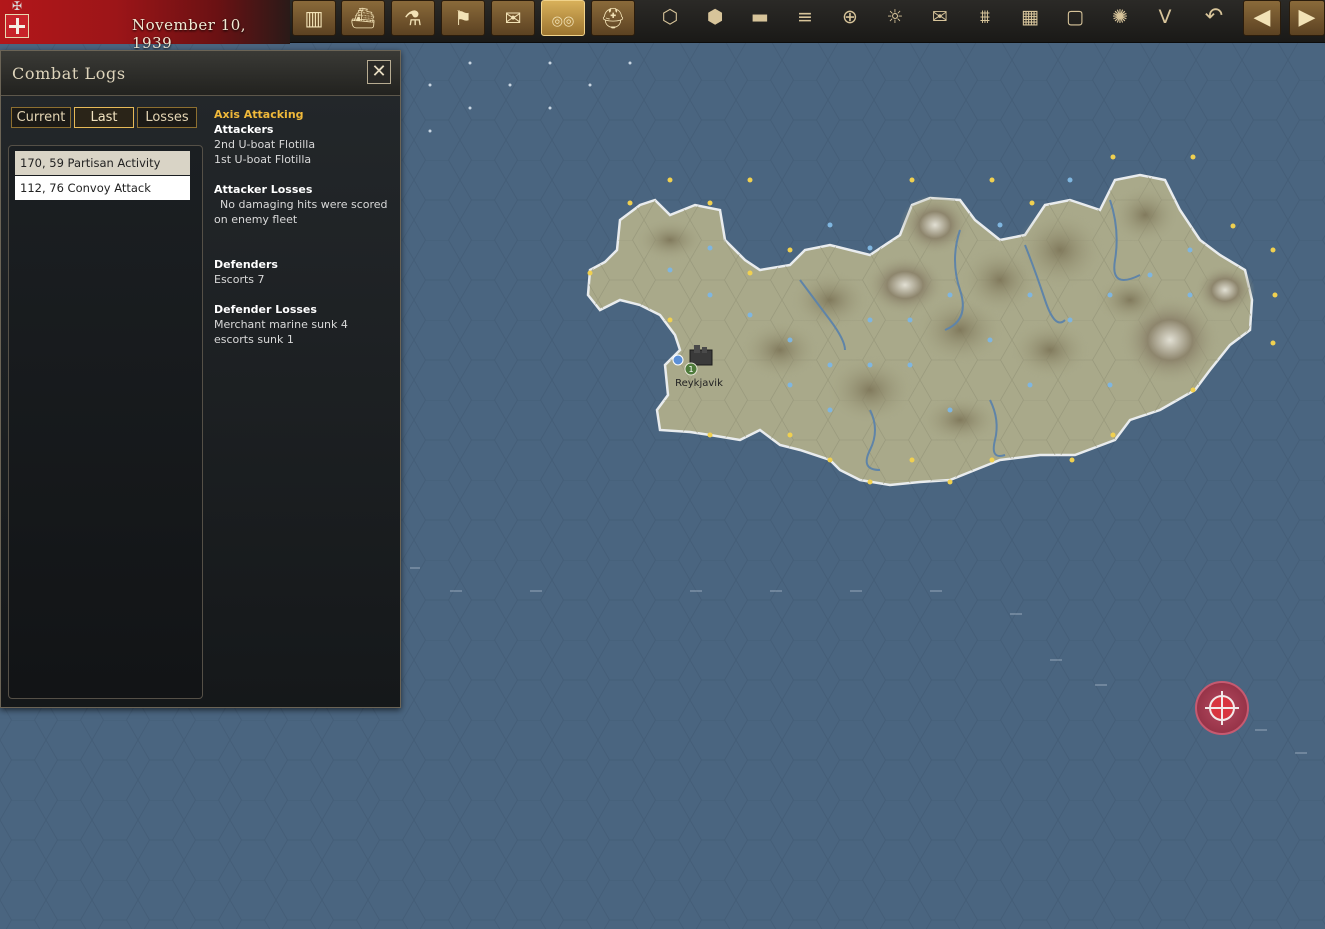 The height and width of the screenshot is (929, 1325). I want to click on panel-title: Combat Logs, so click(69, 73).